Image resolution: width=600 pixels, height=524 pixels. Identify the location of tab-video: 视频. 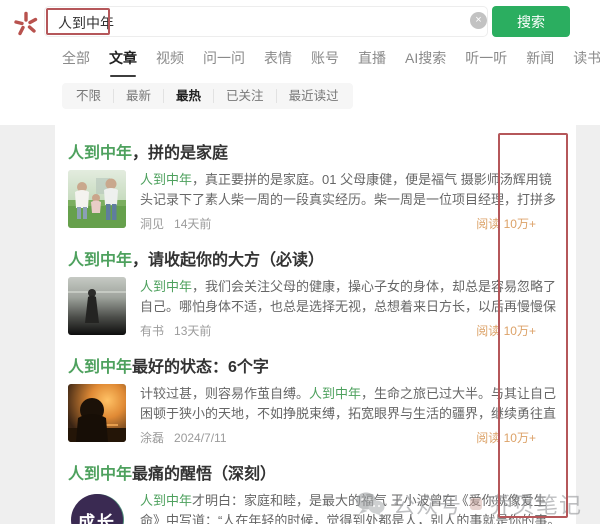
(170, 62).